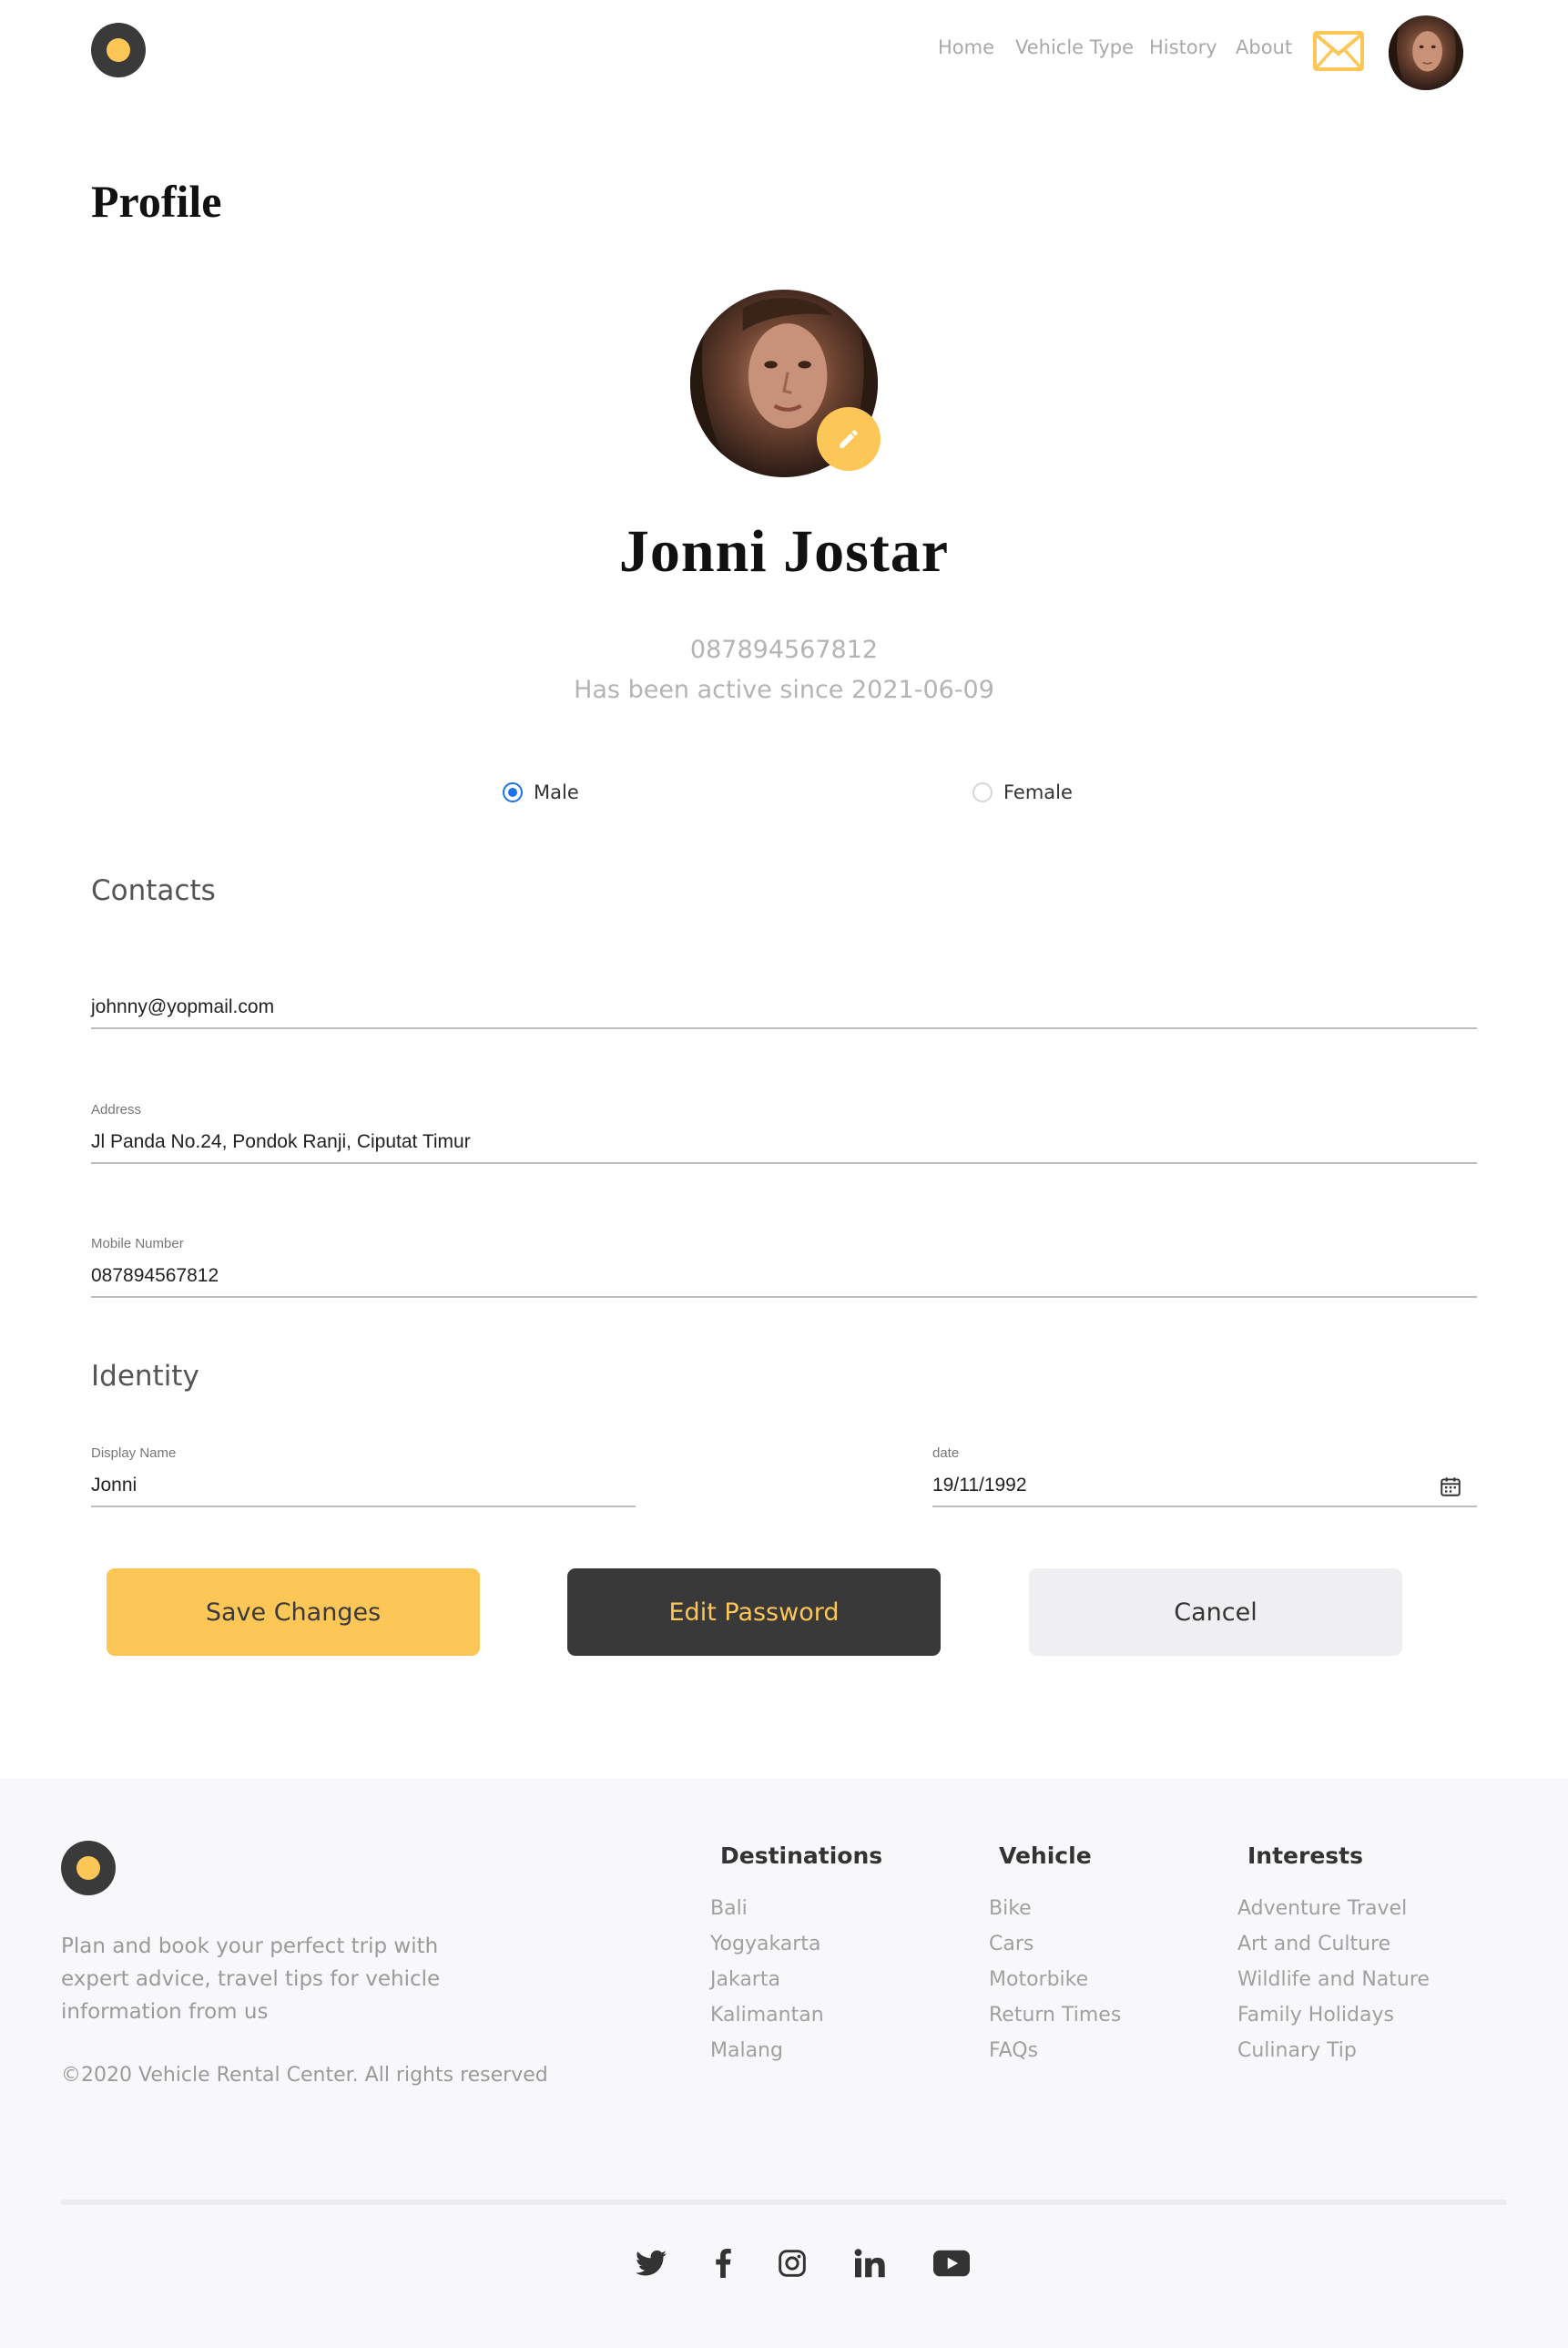 The height and width of the screenshot is (2348, 1568). What do you see at coordinates (1205, 1476) in the screenshot?
I see `date-field: date 19/11/1992` at bounding box center [1205, 1476].